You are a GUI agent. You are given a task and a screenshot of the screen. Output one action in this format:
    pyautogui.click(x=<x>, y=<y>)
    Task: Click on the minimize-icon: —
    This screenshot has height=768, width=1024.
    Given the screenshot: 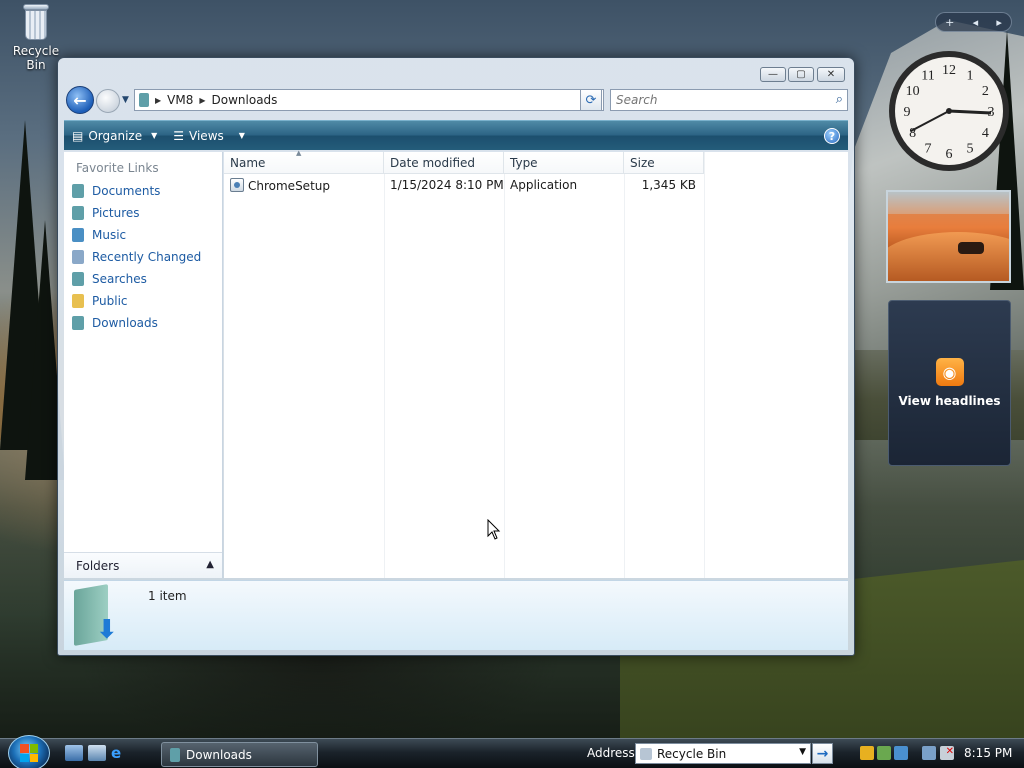 What is the action you would take?
    pyautogui.click(x=773, y=74)
    